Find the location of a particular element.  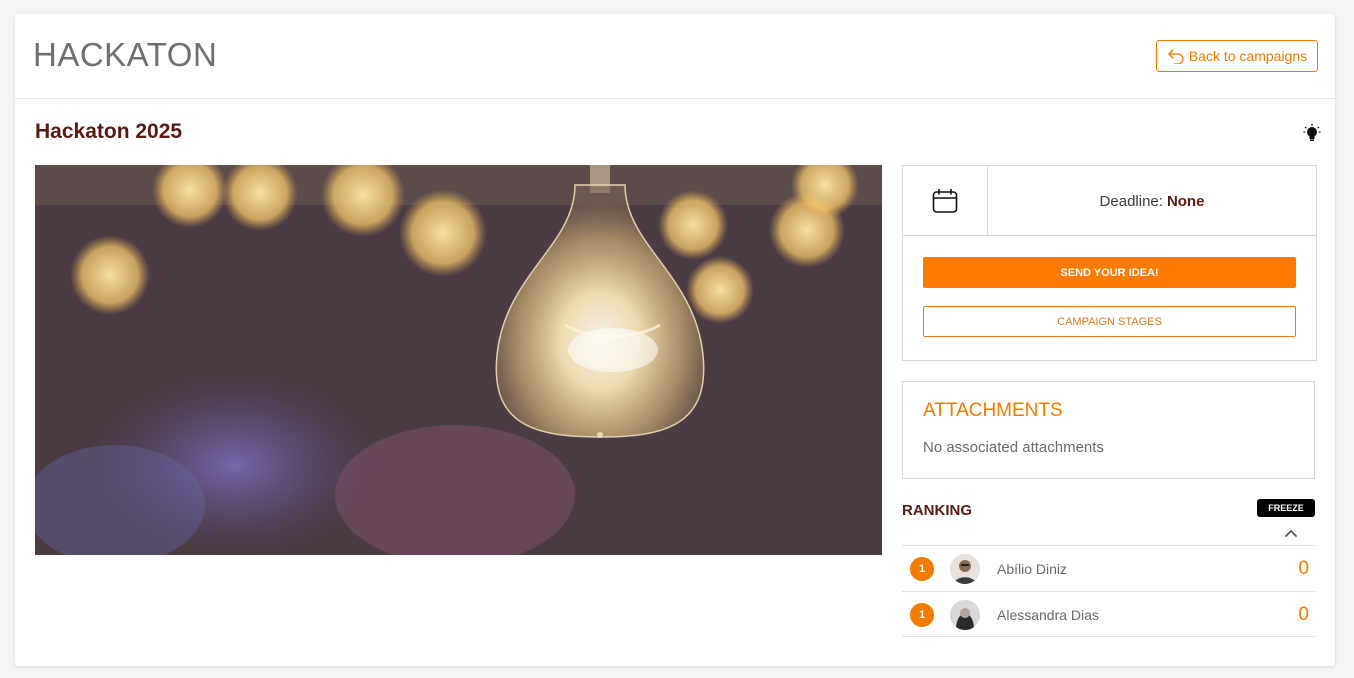

deadline-text: Deadline: None is located at coordinates (1152, 201).